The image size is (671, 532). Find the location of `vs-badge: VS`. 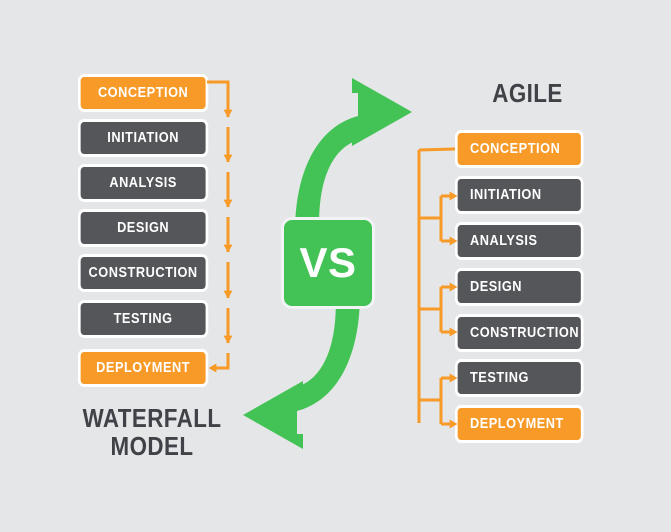

vs-badge: VS is located at coordinates (328, 263).